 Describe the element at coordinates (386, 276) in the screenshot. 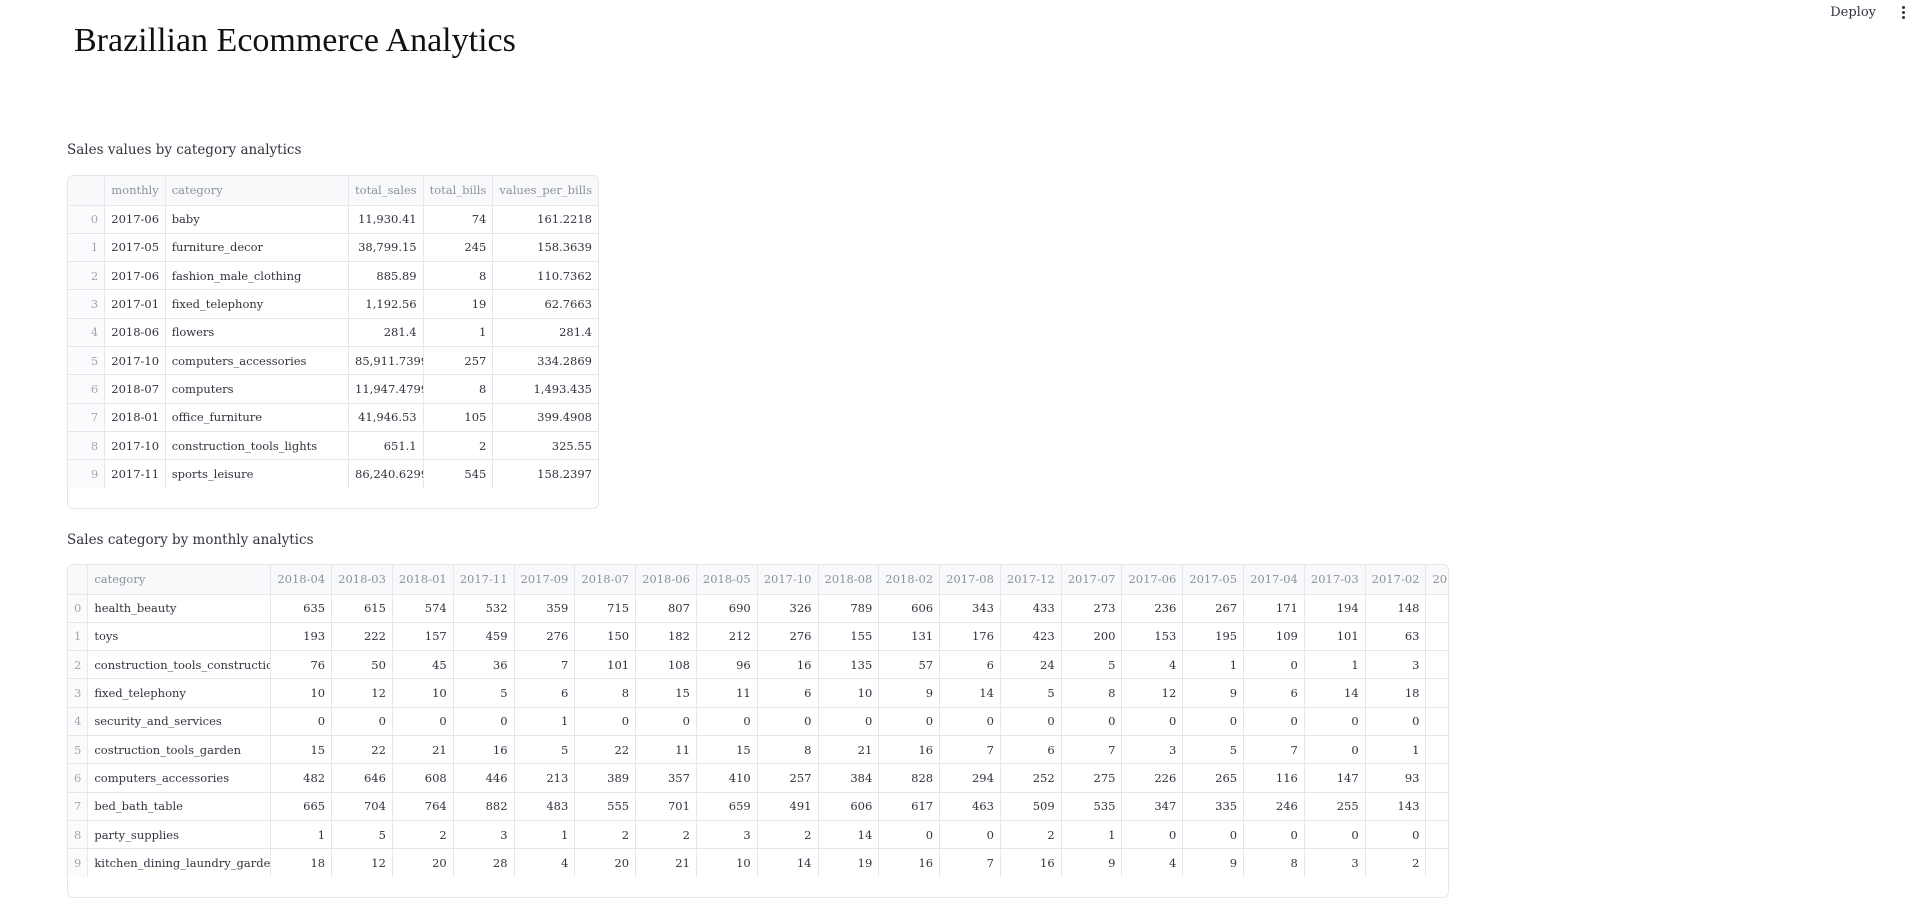

I see `table-cell: 885.89` at that location.